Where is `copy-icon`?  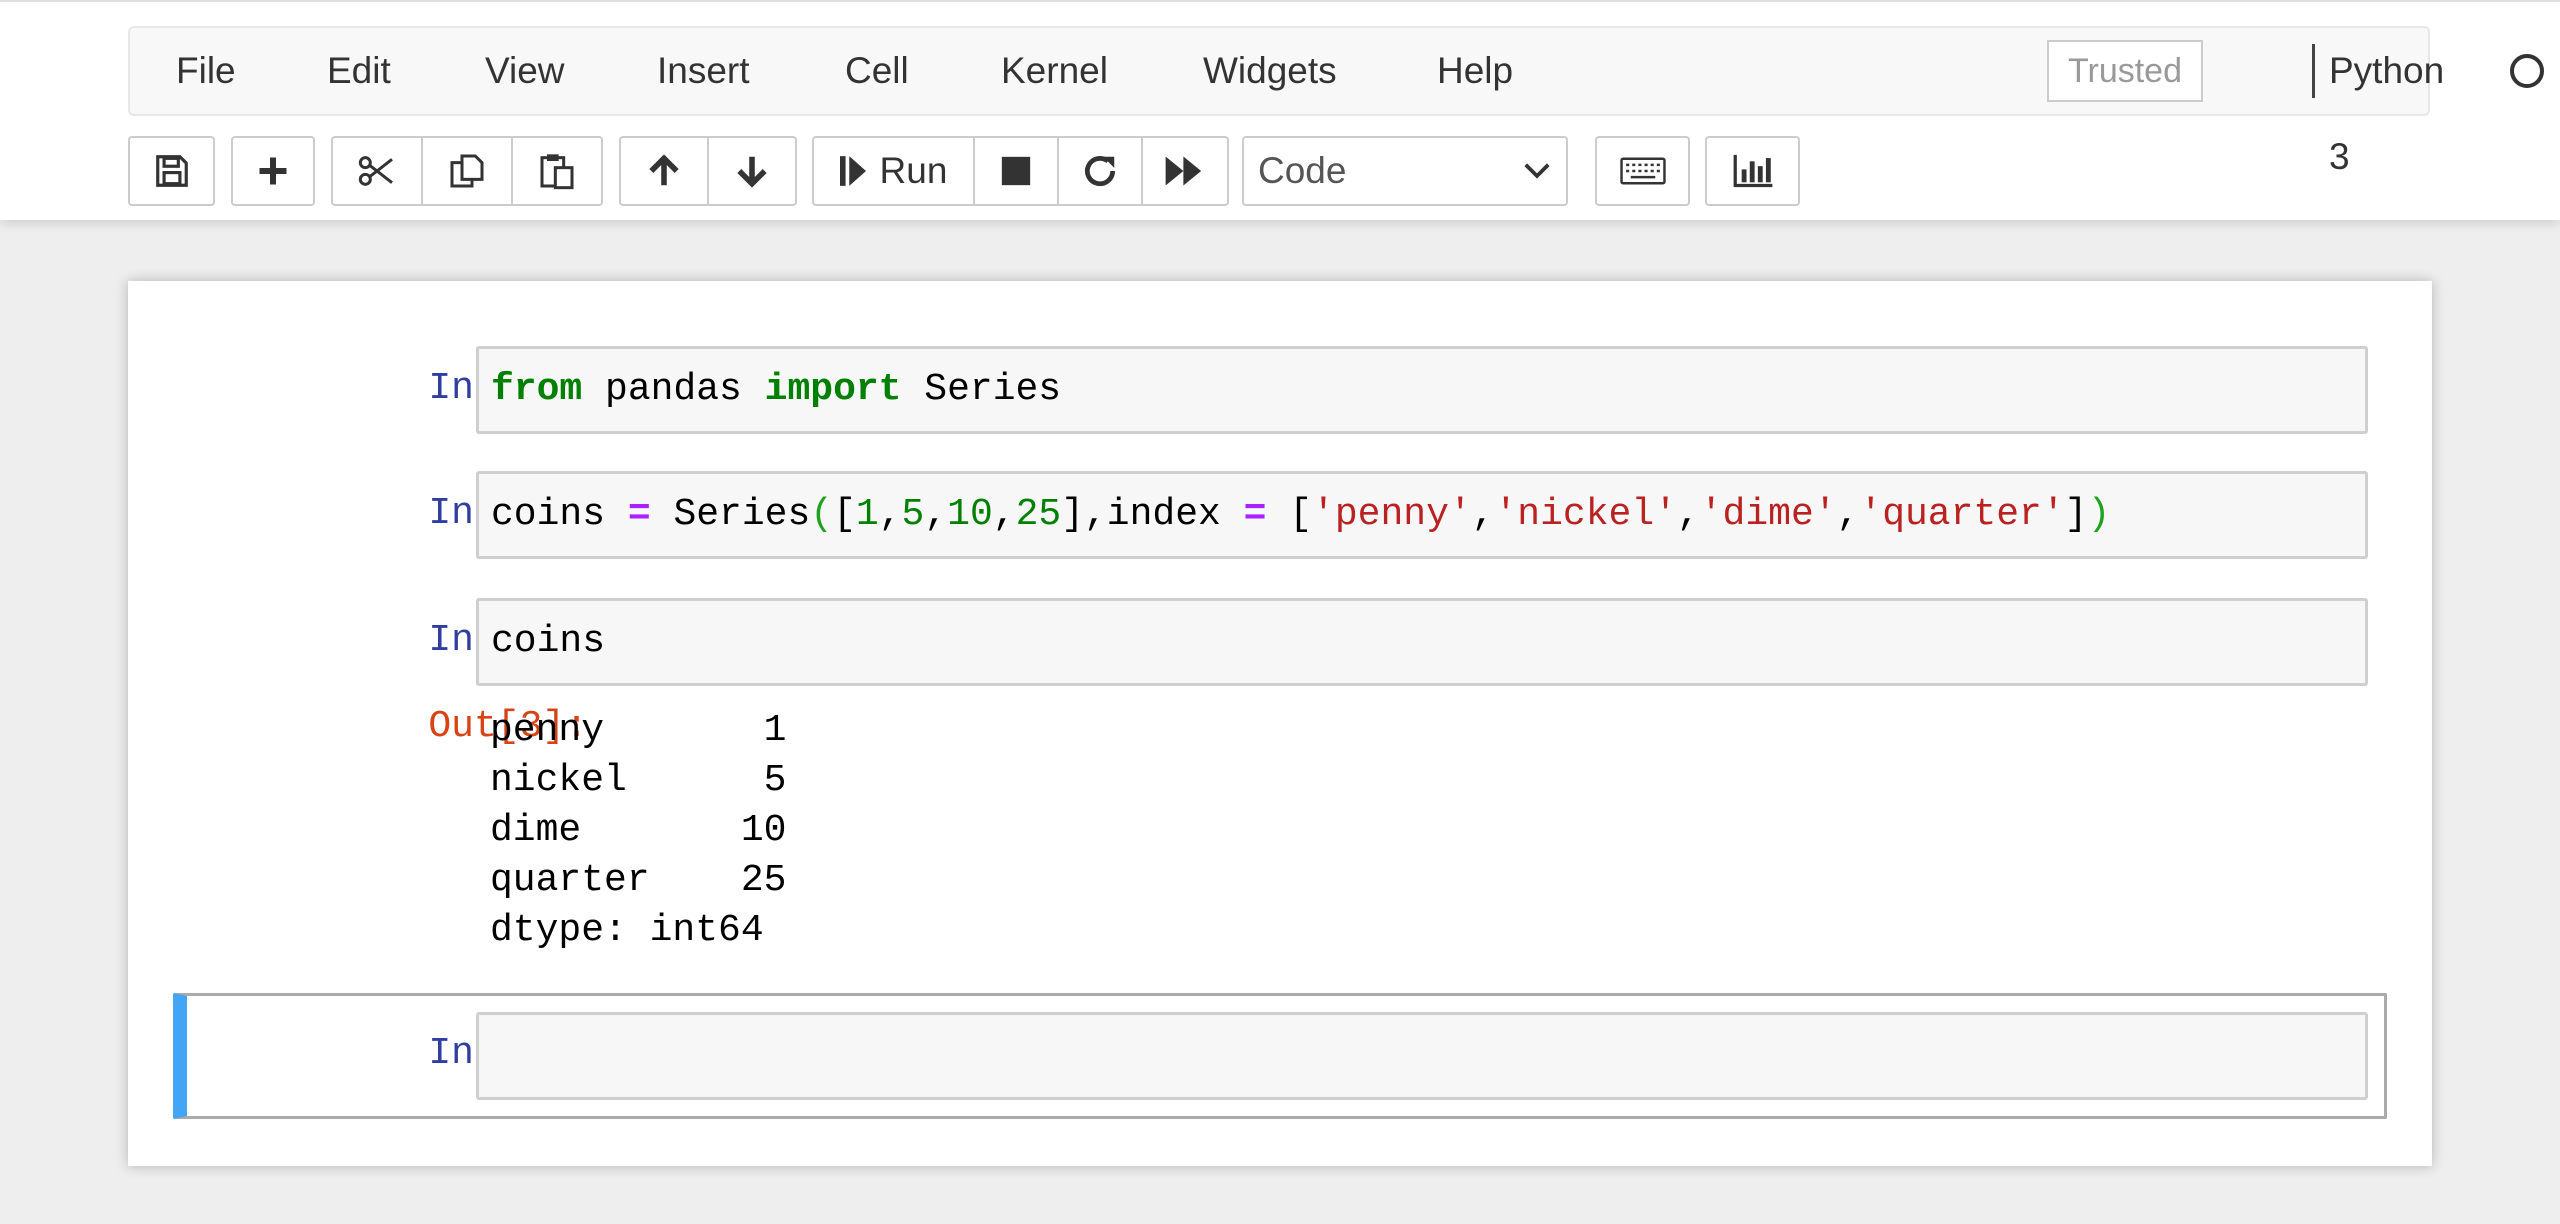 copy-icon is located at coordinates (467, 171).